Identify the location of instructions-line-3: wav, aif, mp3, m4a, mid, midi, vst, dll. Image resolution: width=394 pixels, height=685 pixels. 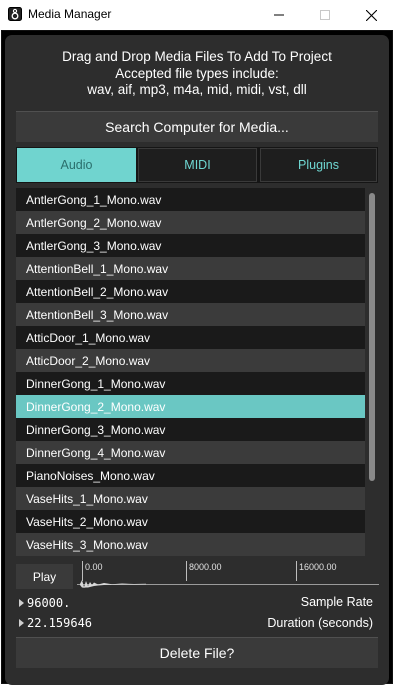
(197, 89).